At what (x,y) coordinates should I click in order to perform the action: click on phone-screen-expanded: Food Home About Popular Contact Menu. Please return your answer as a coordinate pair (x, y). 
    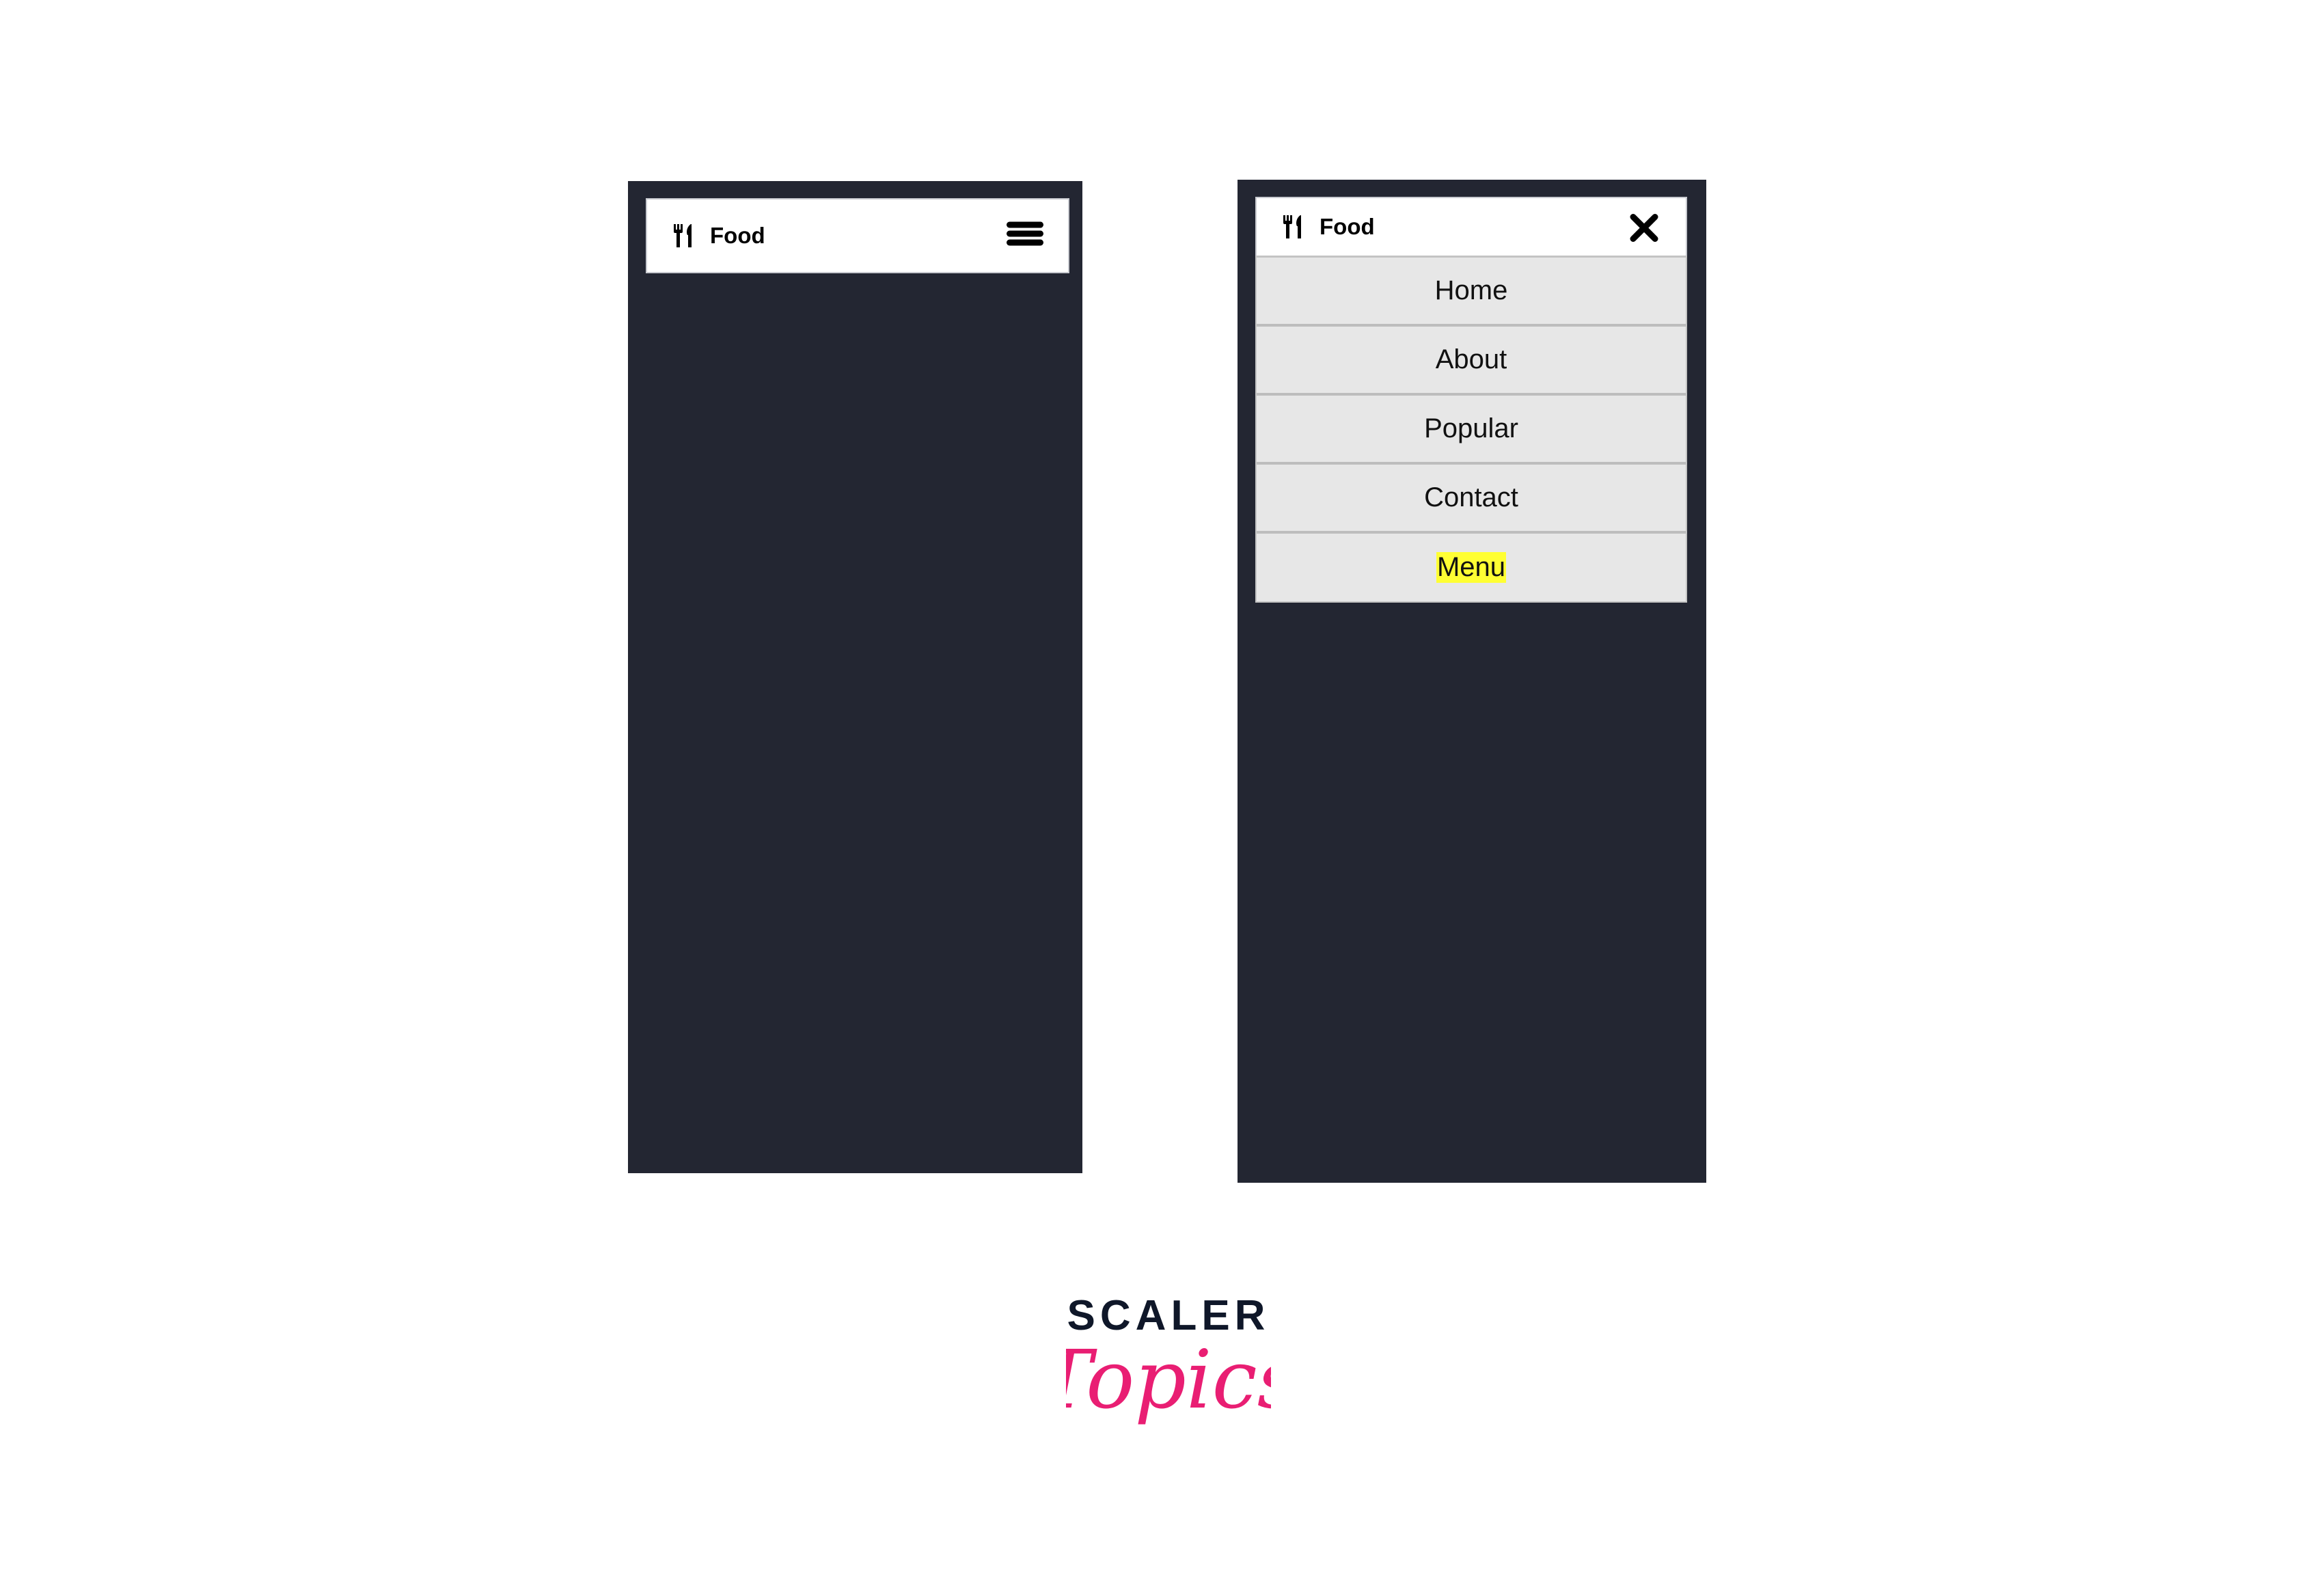
    Looking at the image, I should click on (1472, 681).